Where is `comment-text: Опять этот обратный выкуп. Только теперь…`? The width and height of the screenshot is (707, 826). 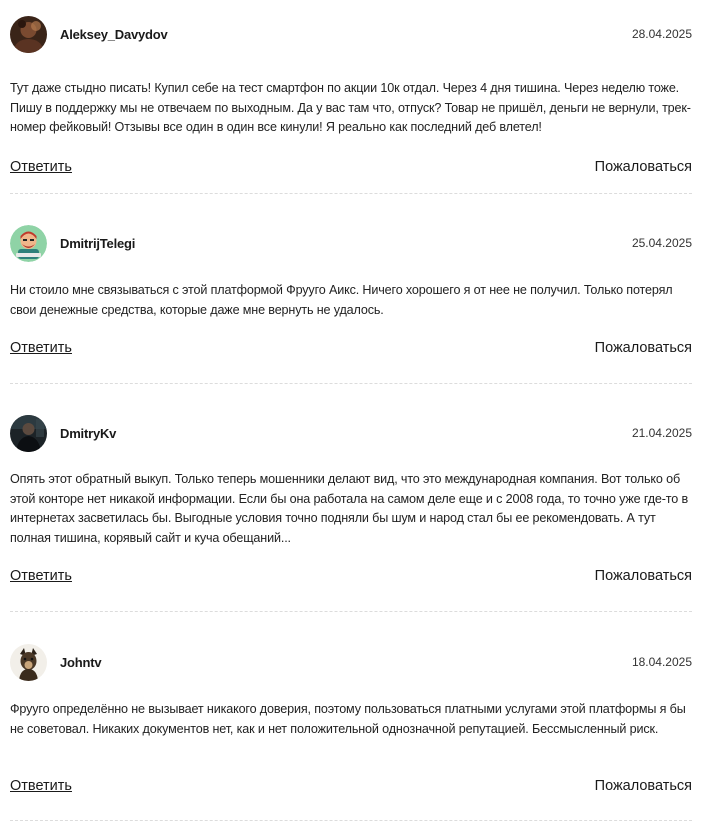
comment-text: Опять этот обратный выкуп. Только теперь… is located at coordinates (349, 508).